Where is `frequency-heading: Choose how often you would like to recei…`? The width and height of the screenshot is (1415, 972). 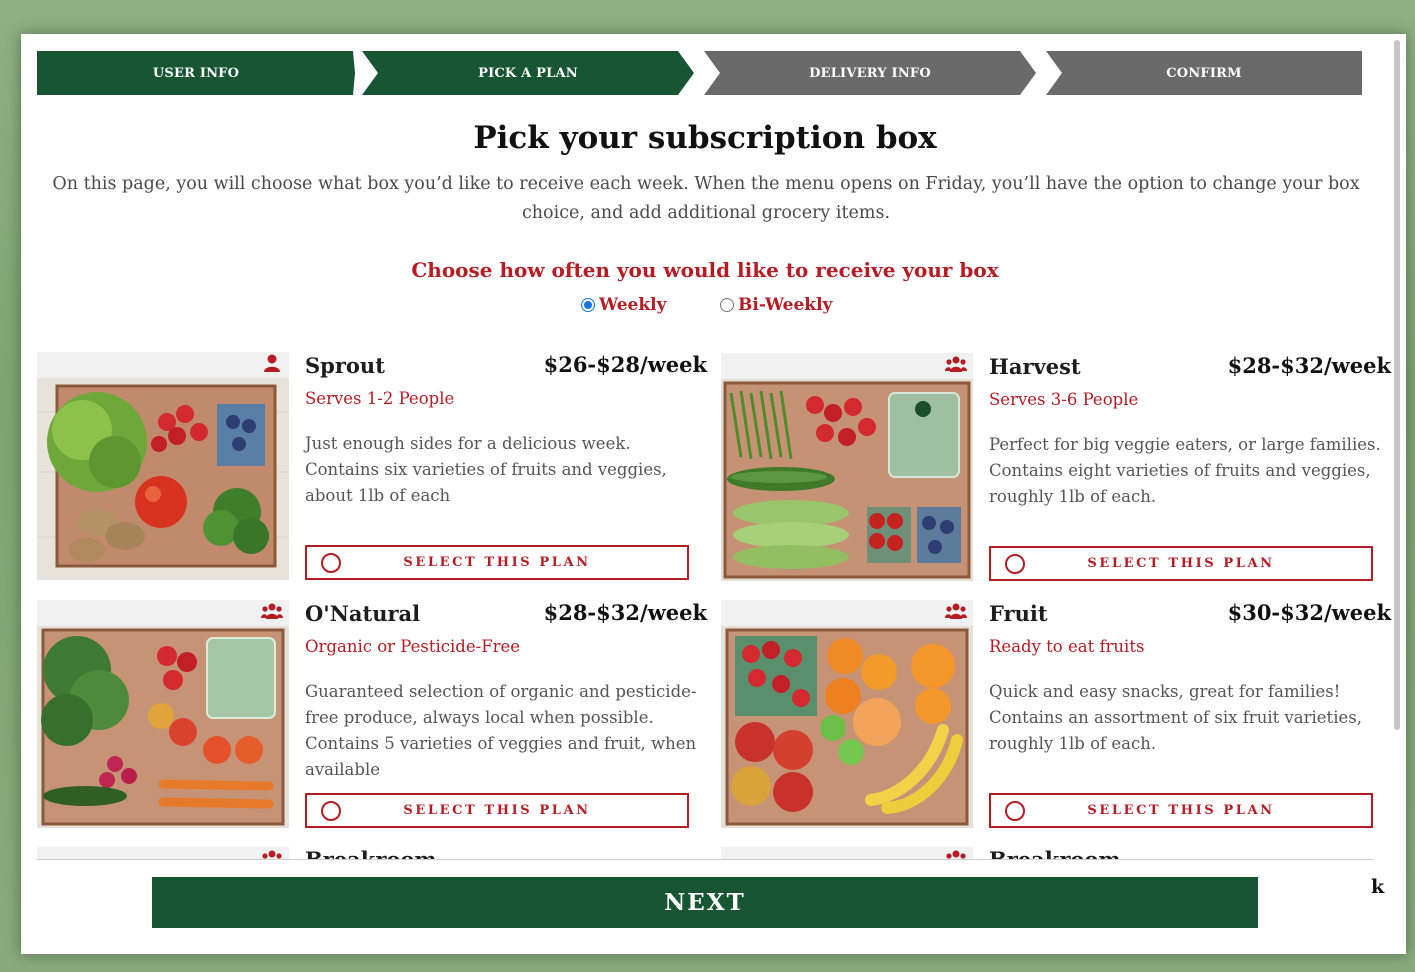
frequency-heading: Choose how often you would like to recei… is located at coordinates (705, 270).